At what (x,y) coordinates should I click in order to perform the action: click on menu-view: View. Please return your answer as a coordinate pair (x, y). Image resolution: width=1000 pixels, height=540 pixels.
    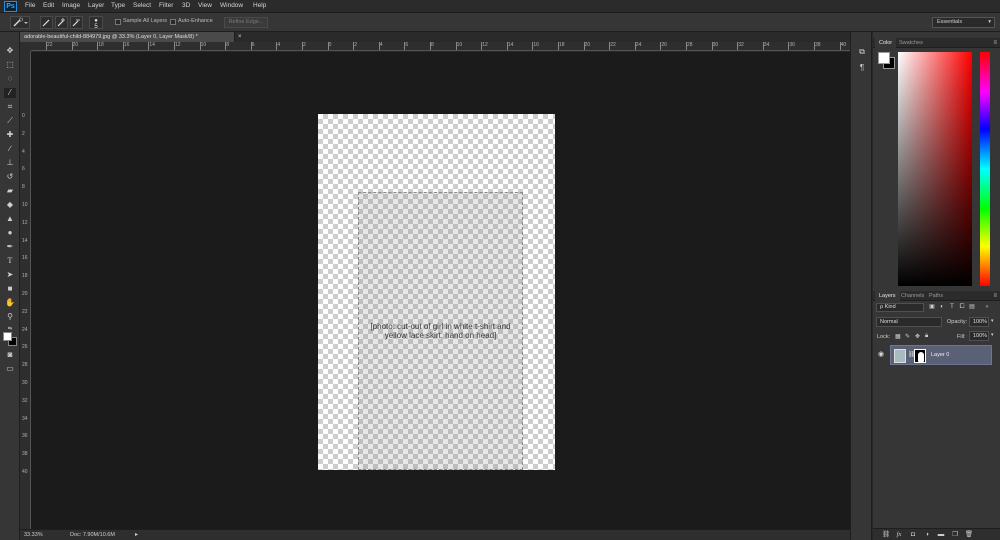
    Looking at the image, I should click on (205, 5).